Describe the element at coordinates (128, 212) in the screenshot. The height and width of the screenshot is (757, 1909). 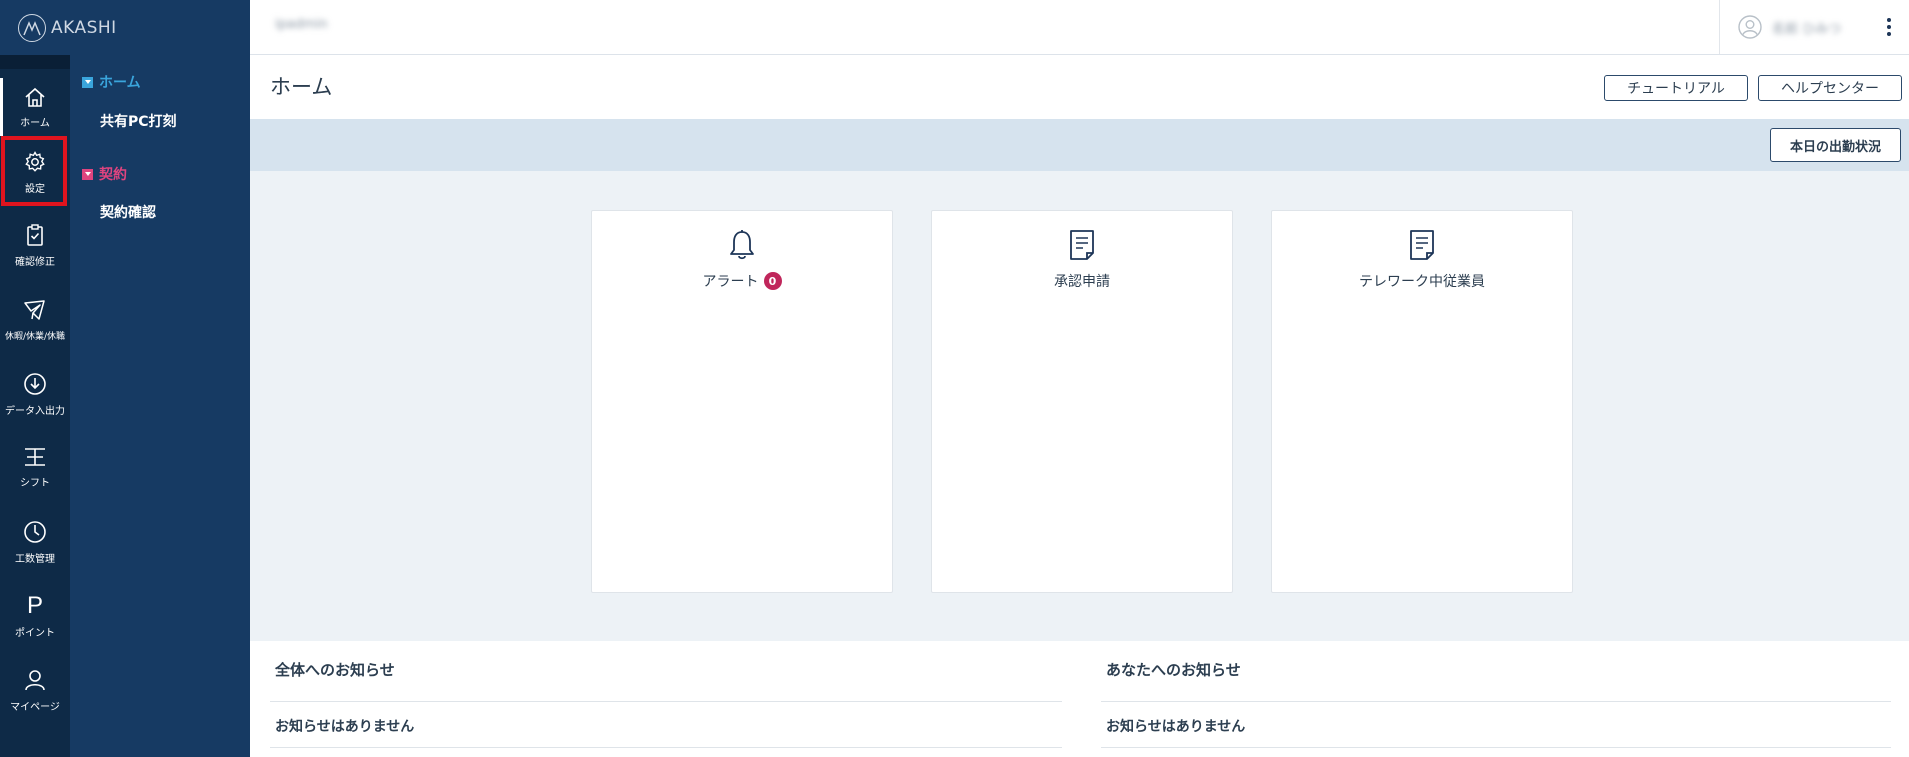
I see `sidebar-item-contract-check: 契約確認` at that location.